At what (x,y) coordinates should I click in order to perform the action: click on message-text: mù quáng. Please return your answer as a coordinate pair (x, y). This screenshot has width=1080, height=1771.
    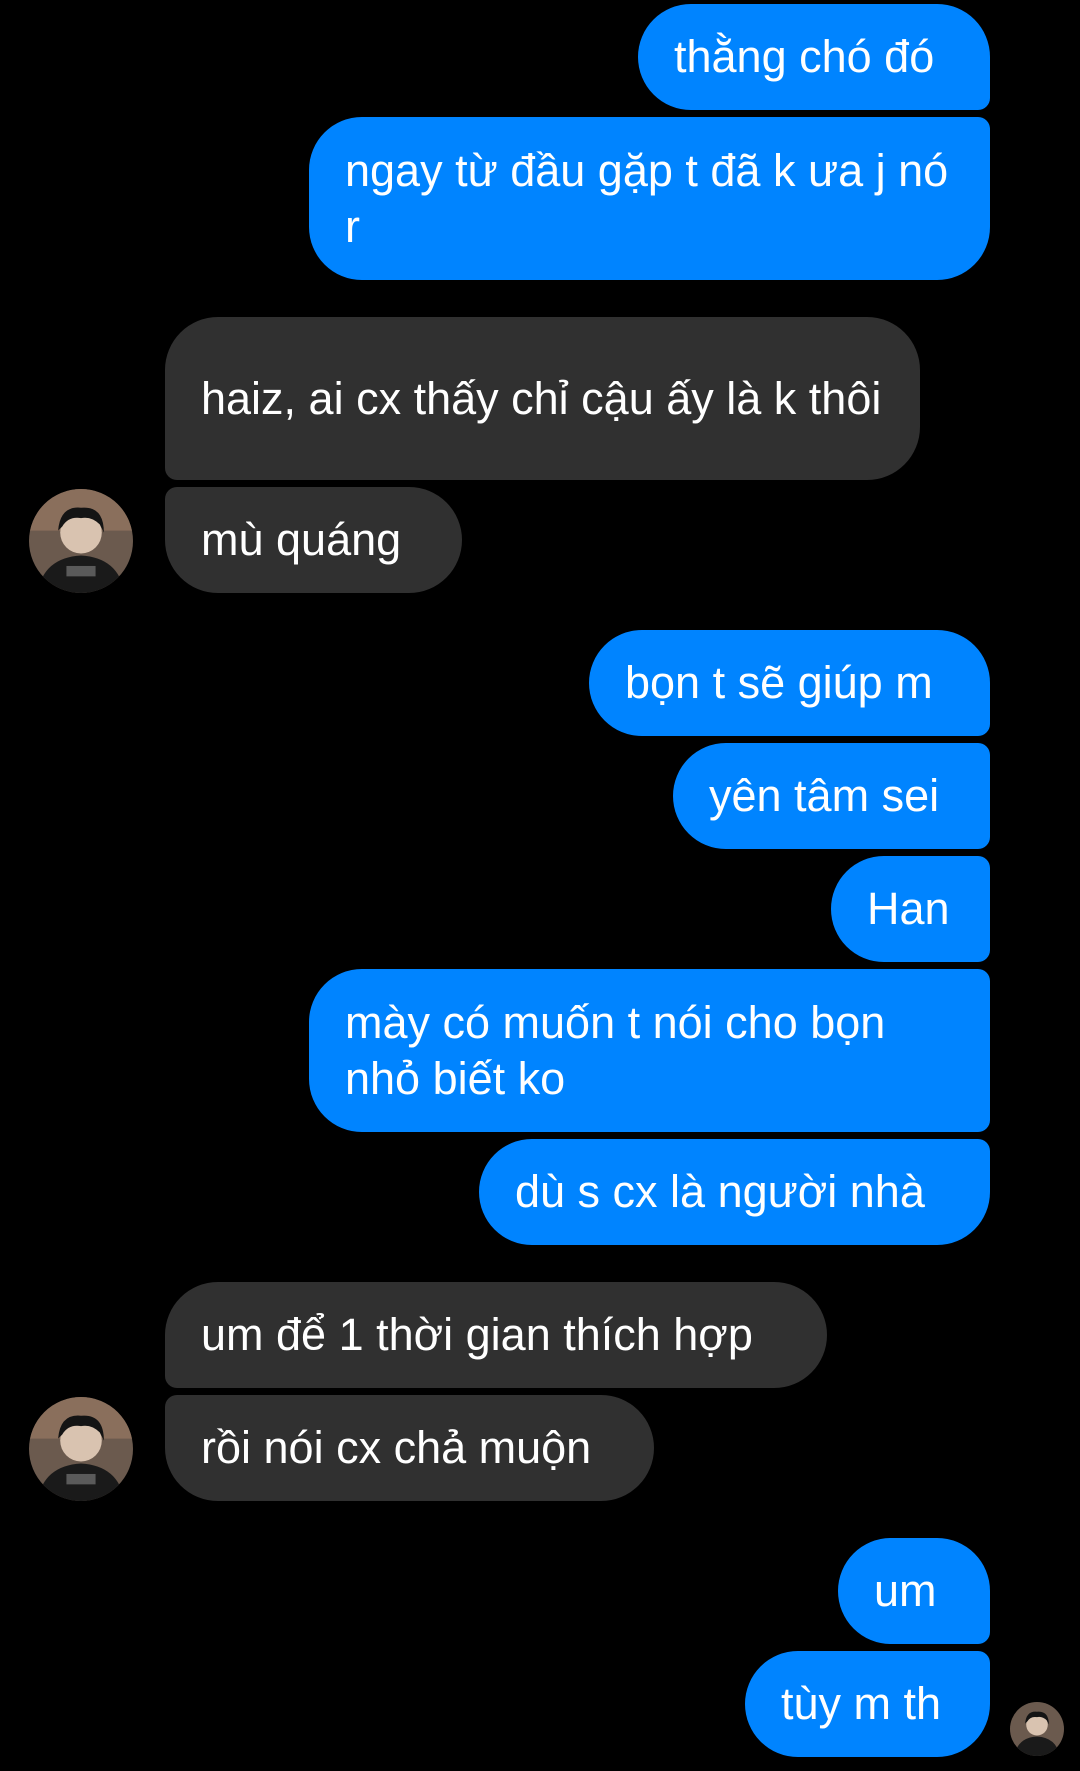
    Looking at the image, I should click on (301, 539).